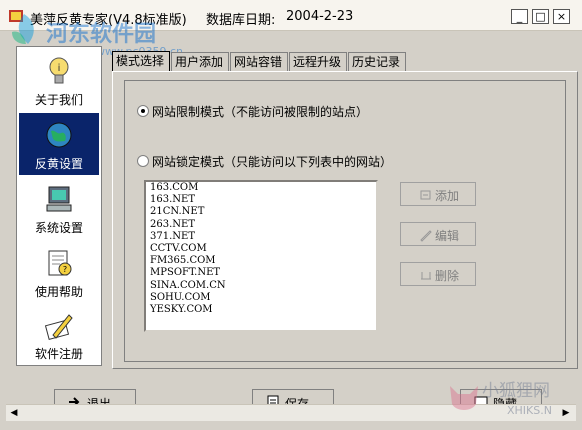 The width and height of the screenshot is (582, 430). I want to click on site-list-item: 21CN.NET, so click(261, 212).